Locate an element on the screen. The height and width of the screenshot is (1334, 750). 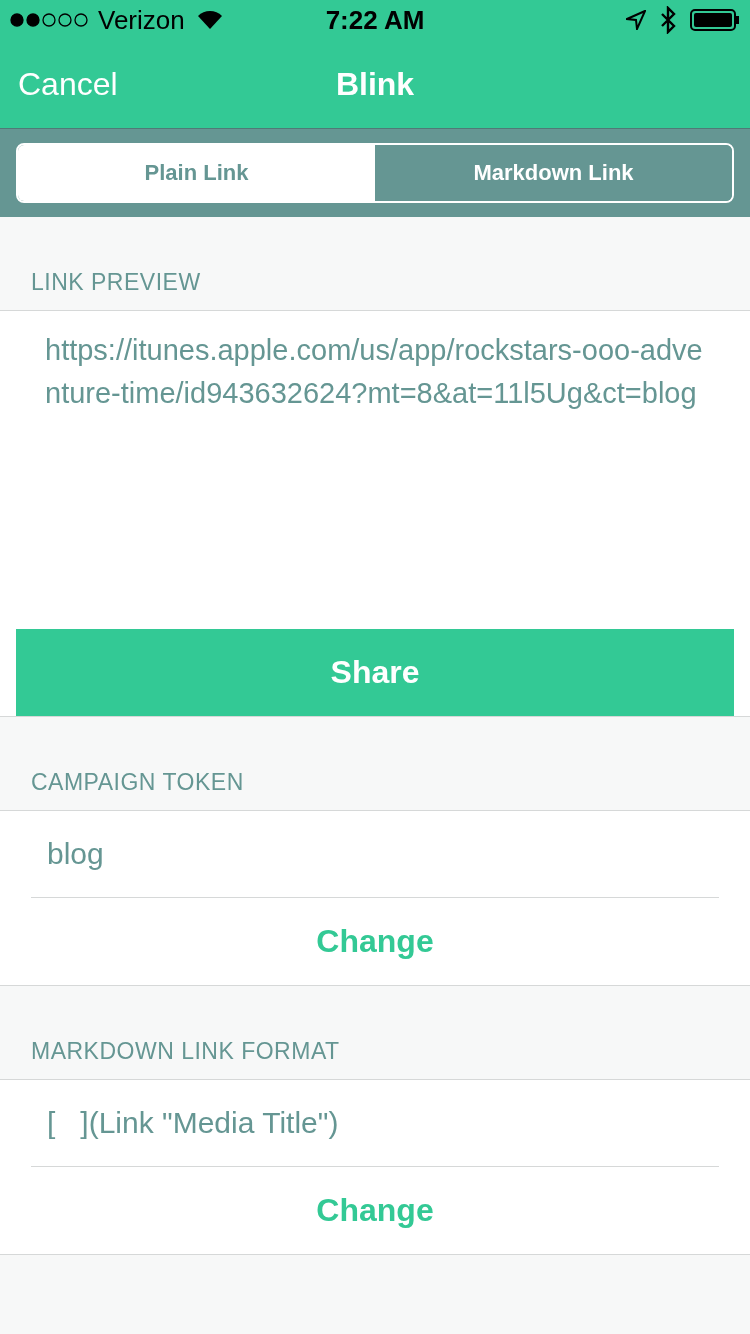
section-value: blog is located at coordinates (375, 854).